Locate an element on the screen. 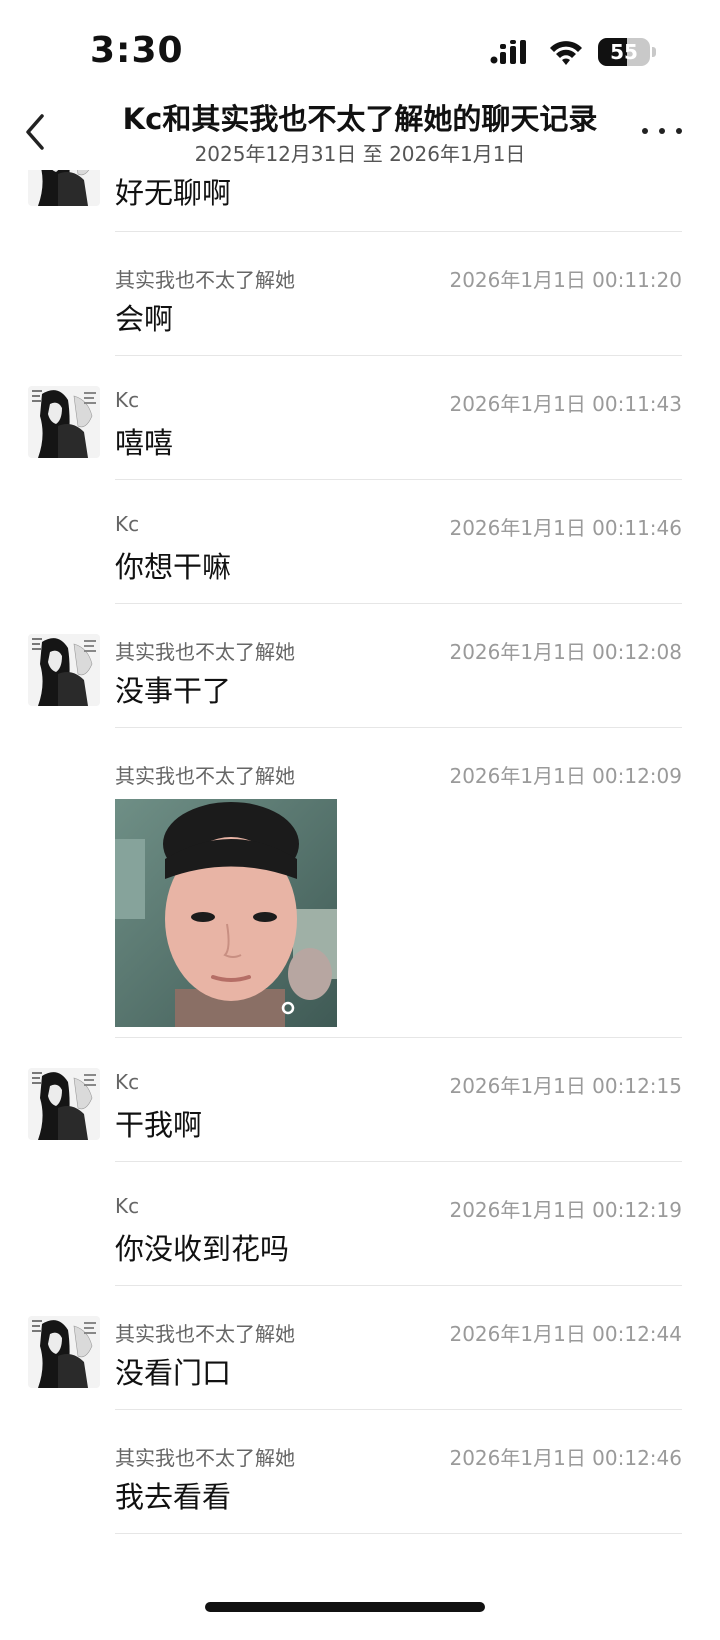 This screenshot has width=720, height=1640. message-body: Kc 2026年1月1日 00:12:19 你没收到花吗 is located at coordinates (398, 1224).